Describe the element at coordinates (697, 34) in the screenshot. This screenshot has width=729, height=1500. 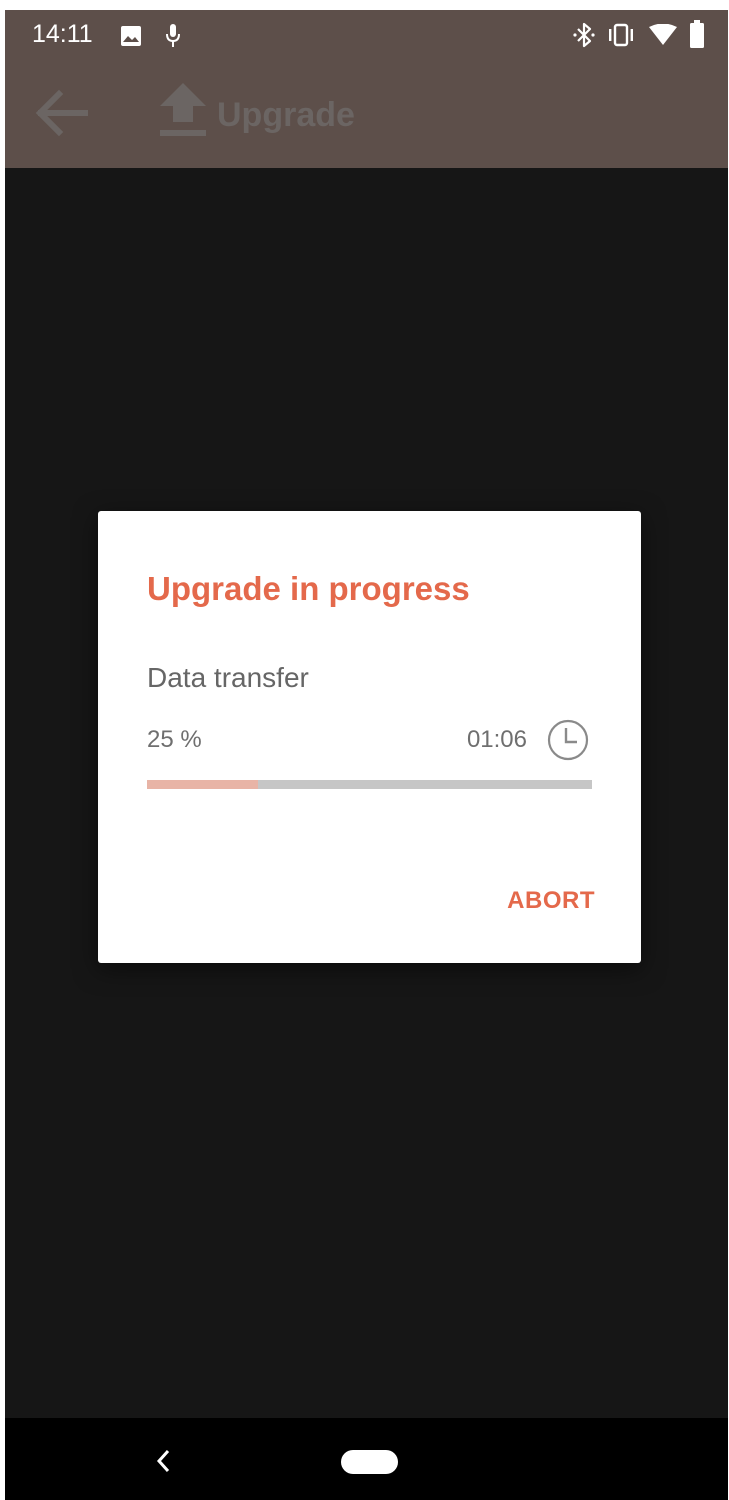
I see `battery-icon` at that location.